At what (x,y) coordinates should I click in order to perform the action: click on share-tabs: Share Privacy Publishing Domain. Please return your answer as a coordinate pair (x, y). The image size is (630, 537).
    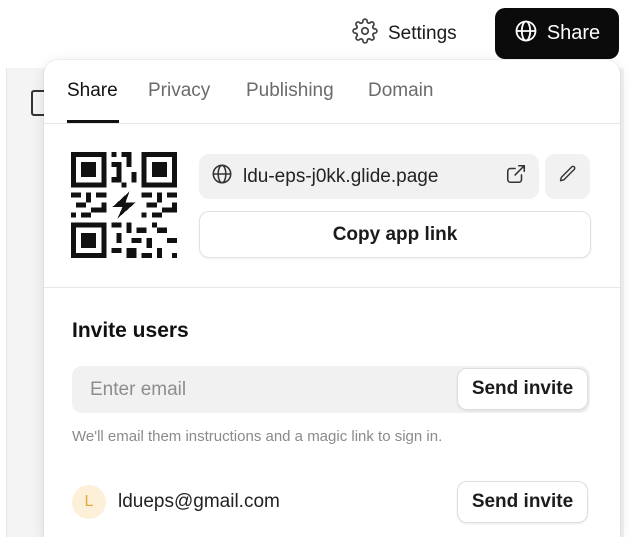
    Looking at the image, I should click on (332, 92).